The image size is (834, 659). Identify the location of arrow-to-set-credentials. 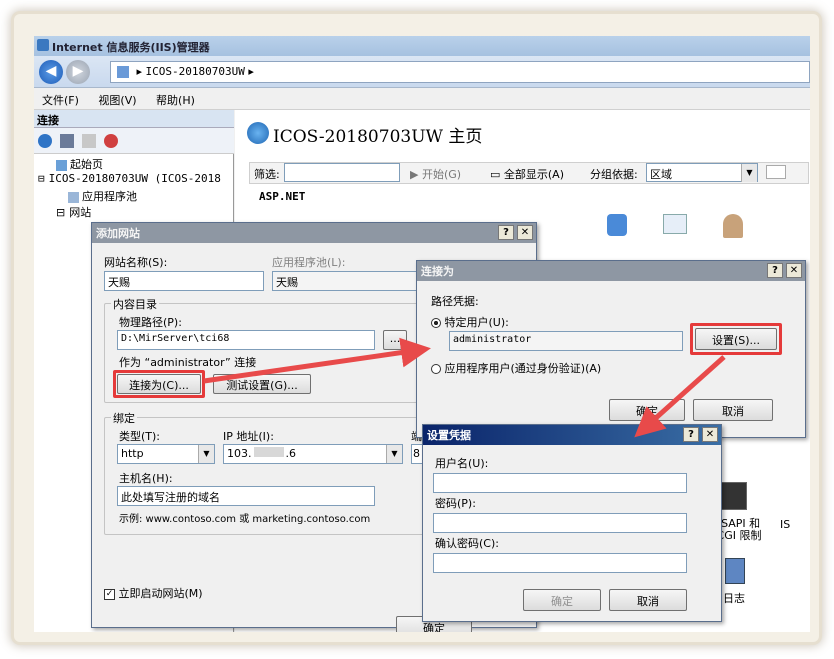
(680, 396).